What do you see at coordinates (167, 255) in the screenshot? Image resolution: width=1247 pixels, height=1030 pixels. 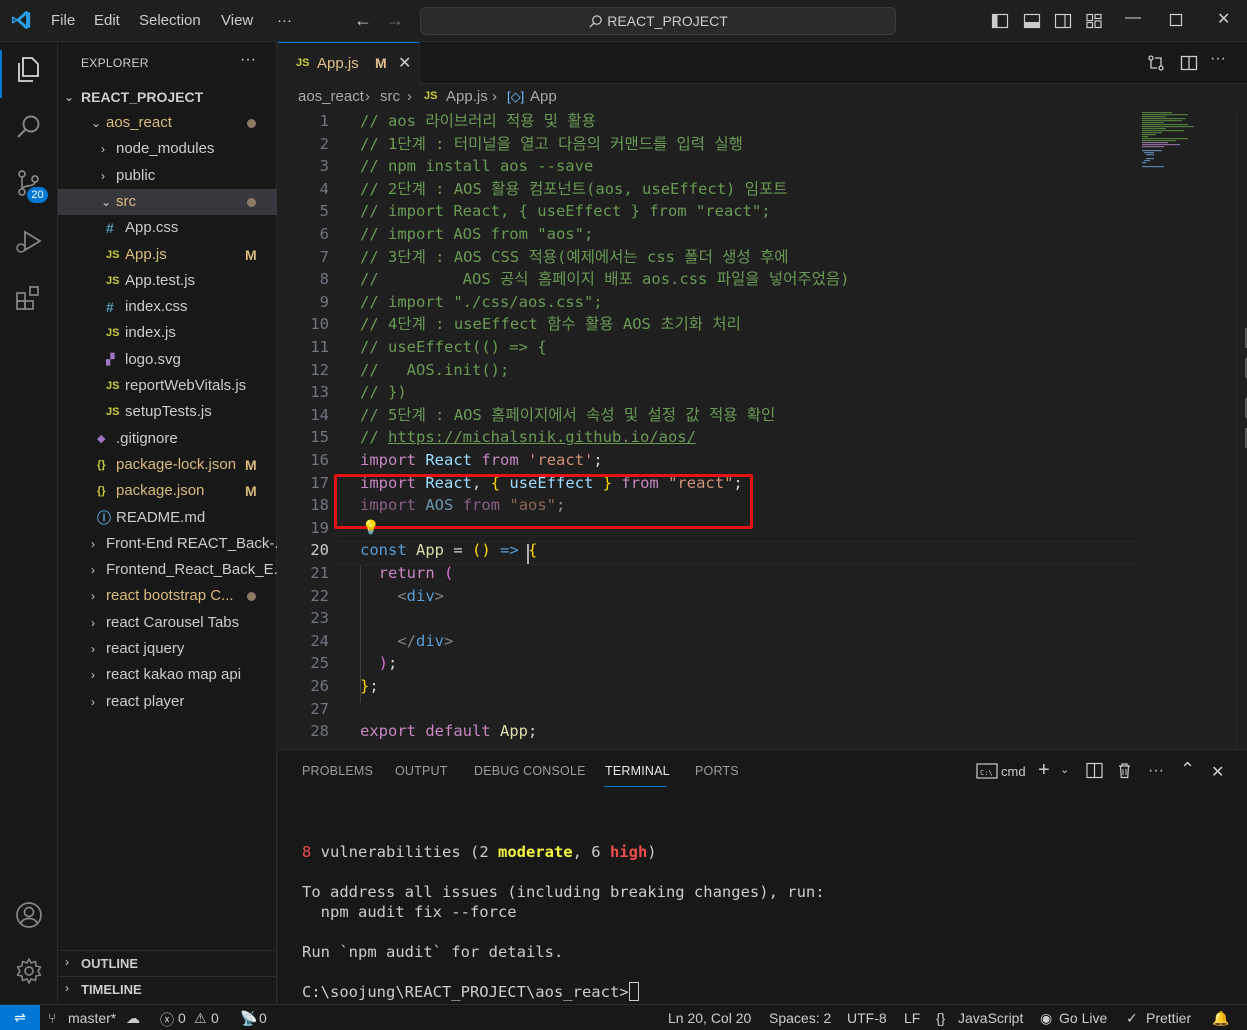 I see `tree-item: JS App.js M` at bounding box center [167, 255].